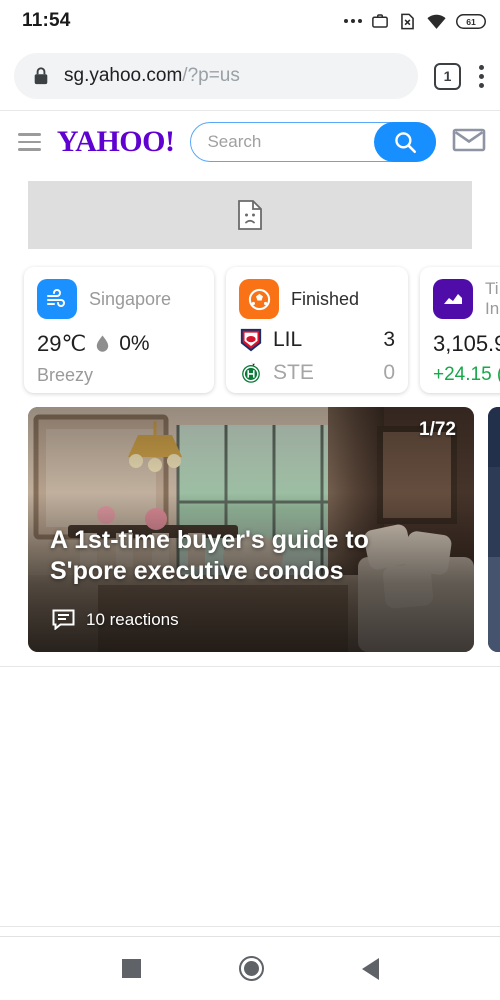 The image size is (500, 1000). What do you see at coordinates (132, 619) in the screenshot?
I see `article-reactions-count: 10 reactions` at bounding box center [132, 619].